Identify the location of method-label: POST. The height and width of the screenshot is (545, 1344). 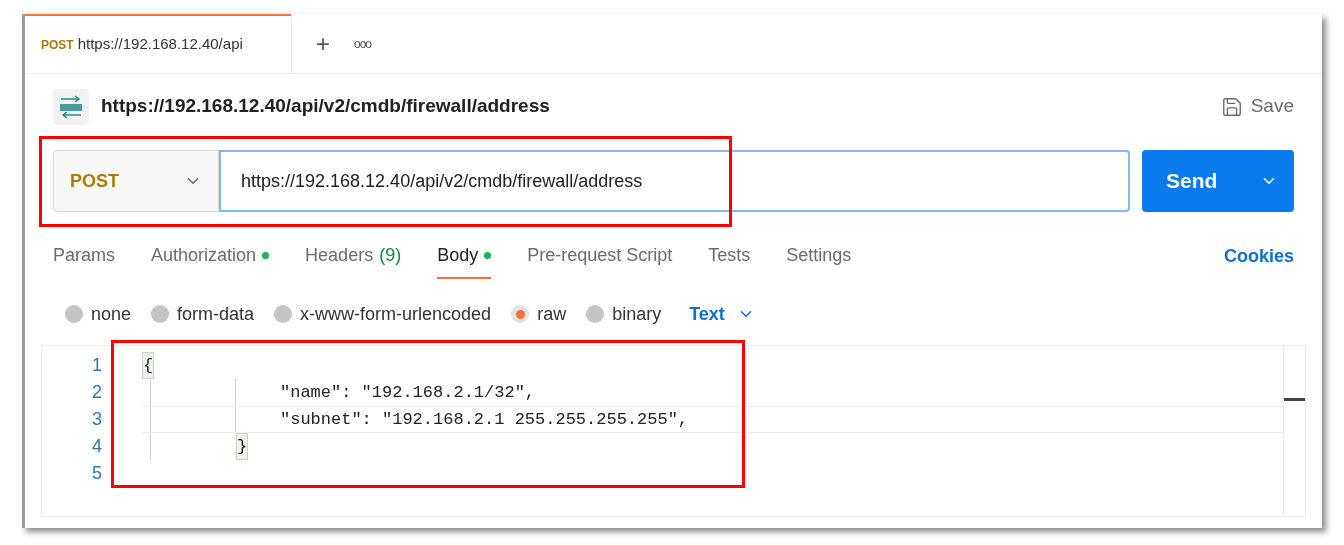
(57, 45).